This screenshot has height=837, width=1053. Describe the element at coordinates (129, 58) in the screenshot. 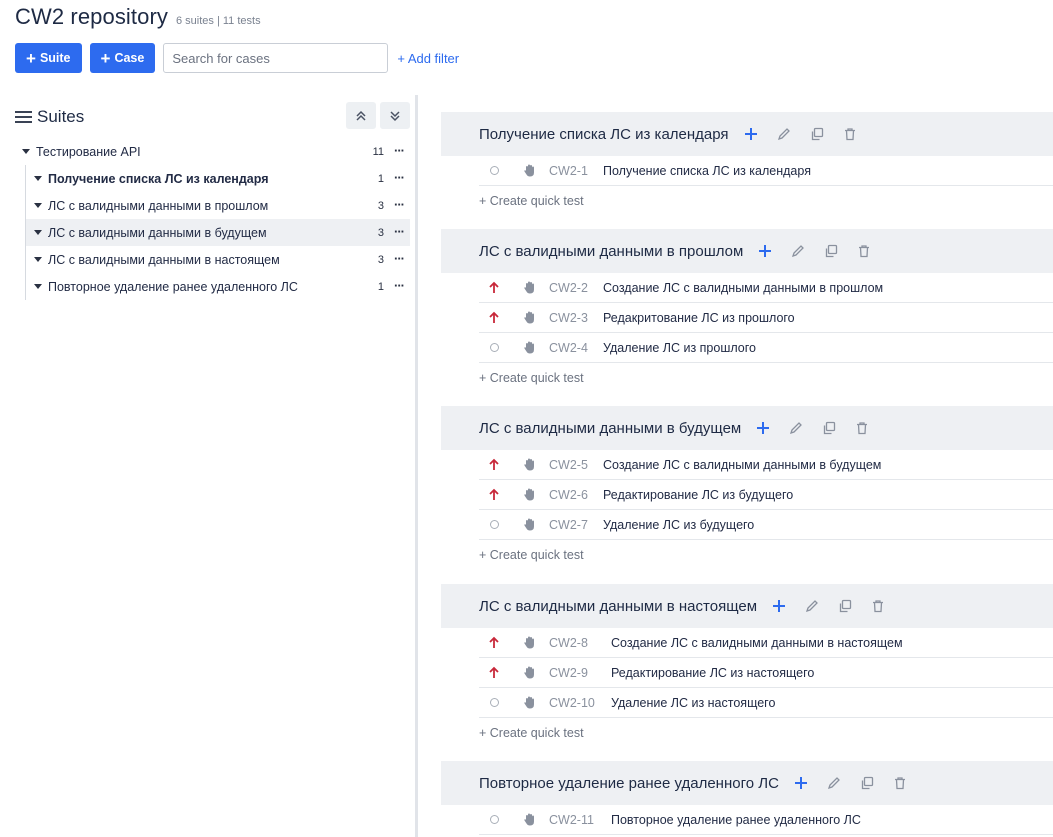

I see `add-case-label: Case` at that location.